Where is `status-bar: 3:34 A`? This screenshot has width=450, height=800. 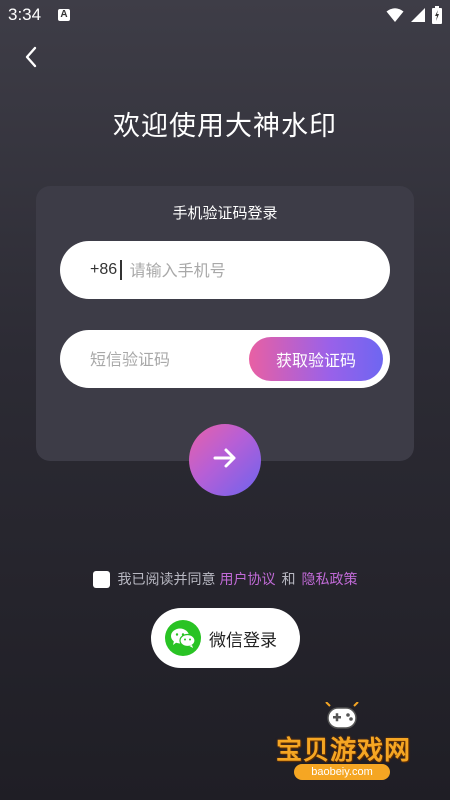
status-bar: 3:34 A is located at coordinates (225, 16).